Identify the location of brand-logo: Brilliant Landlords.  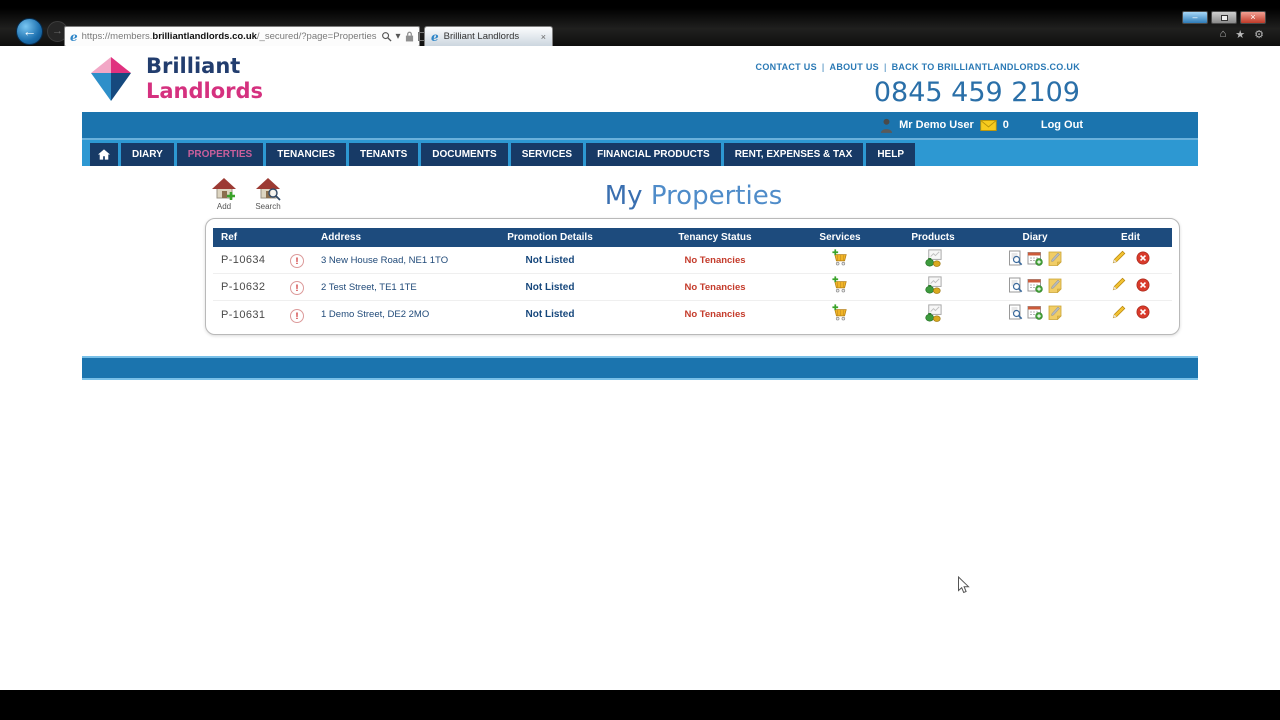
(174, 79).